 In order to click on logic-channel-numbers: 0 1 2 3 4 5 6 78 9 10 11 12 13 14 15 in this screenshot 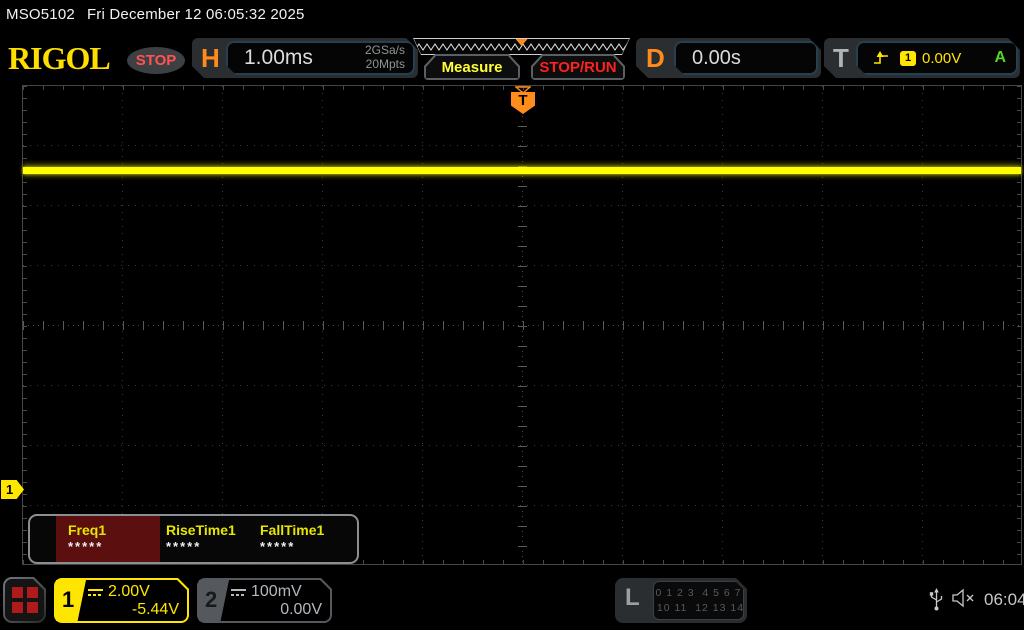, I will do `click(698, 600)`.